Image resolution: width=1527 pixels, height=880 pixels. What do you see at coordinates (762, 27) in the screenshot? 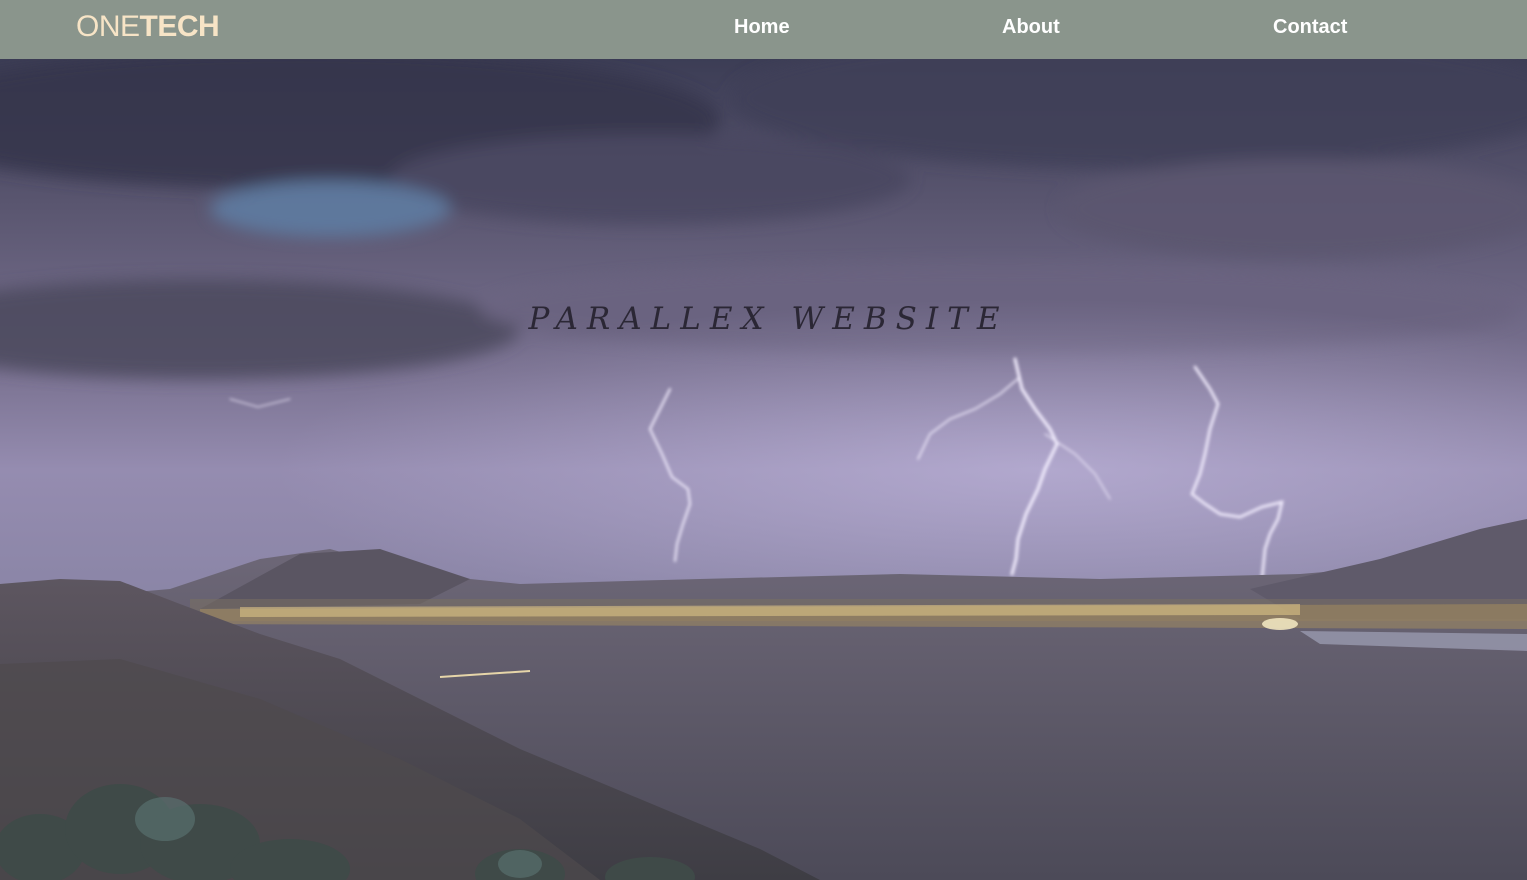
I see `nav-link-home: Home` at bounding box center [762, 27].